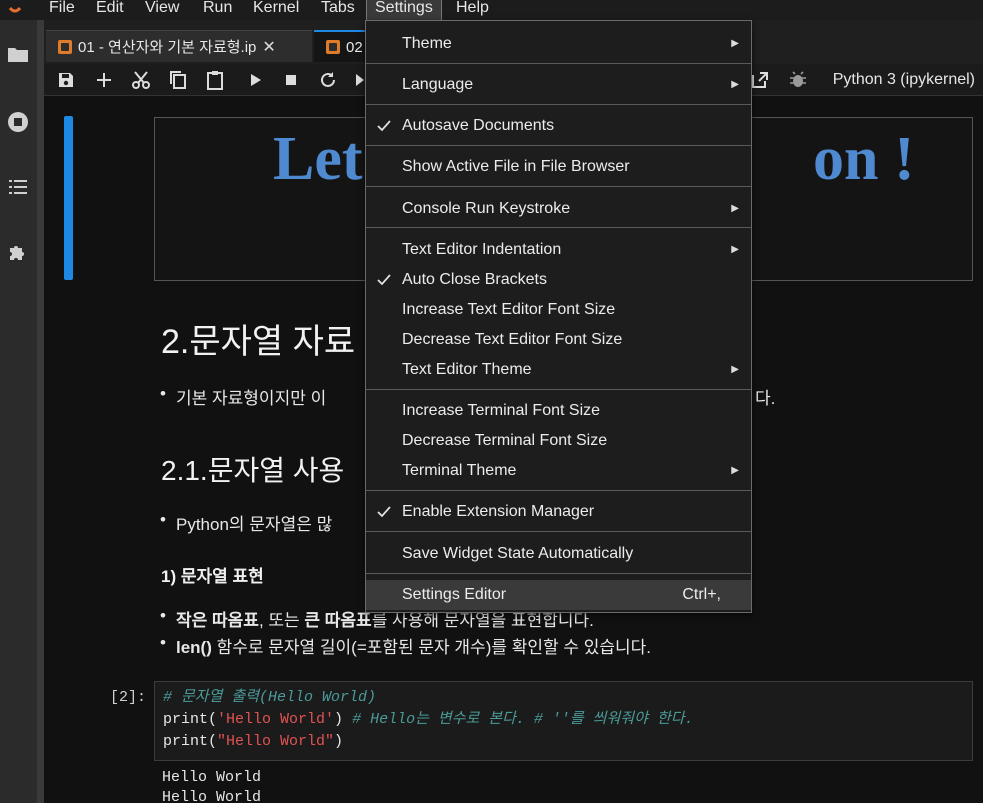 This screenshot has width=983, height=803. What do you see at coordinates (558, 471) in the screenshot?
I see `menu-item-terminal-theme: Terminal Theme ▶` at bounding box center [558, 471].